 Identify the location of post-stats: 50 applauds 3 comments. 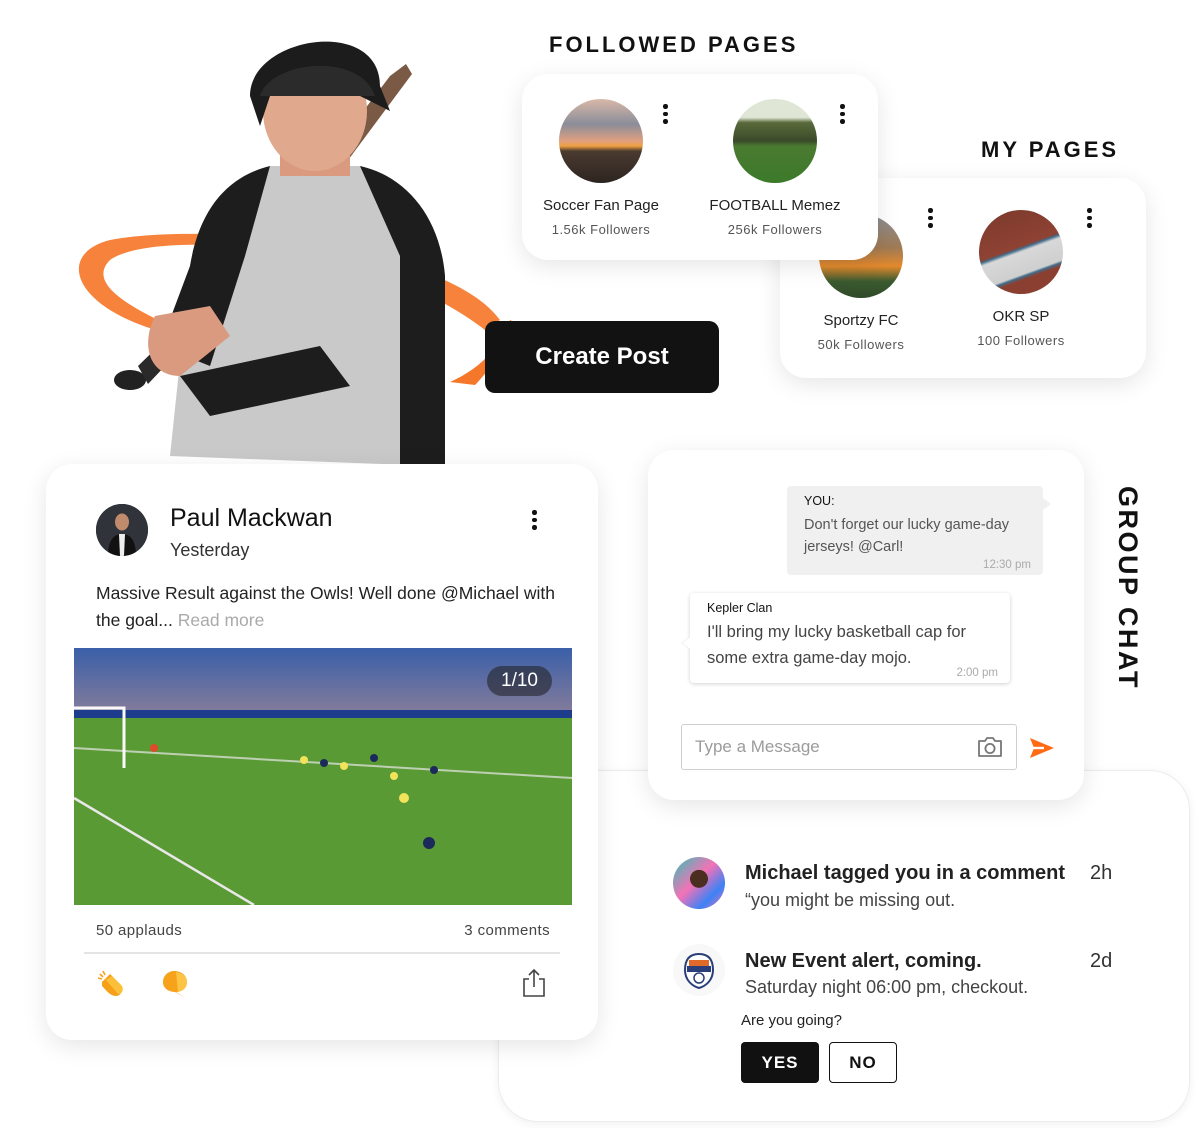
(323, 930).